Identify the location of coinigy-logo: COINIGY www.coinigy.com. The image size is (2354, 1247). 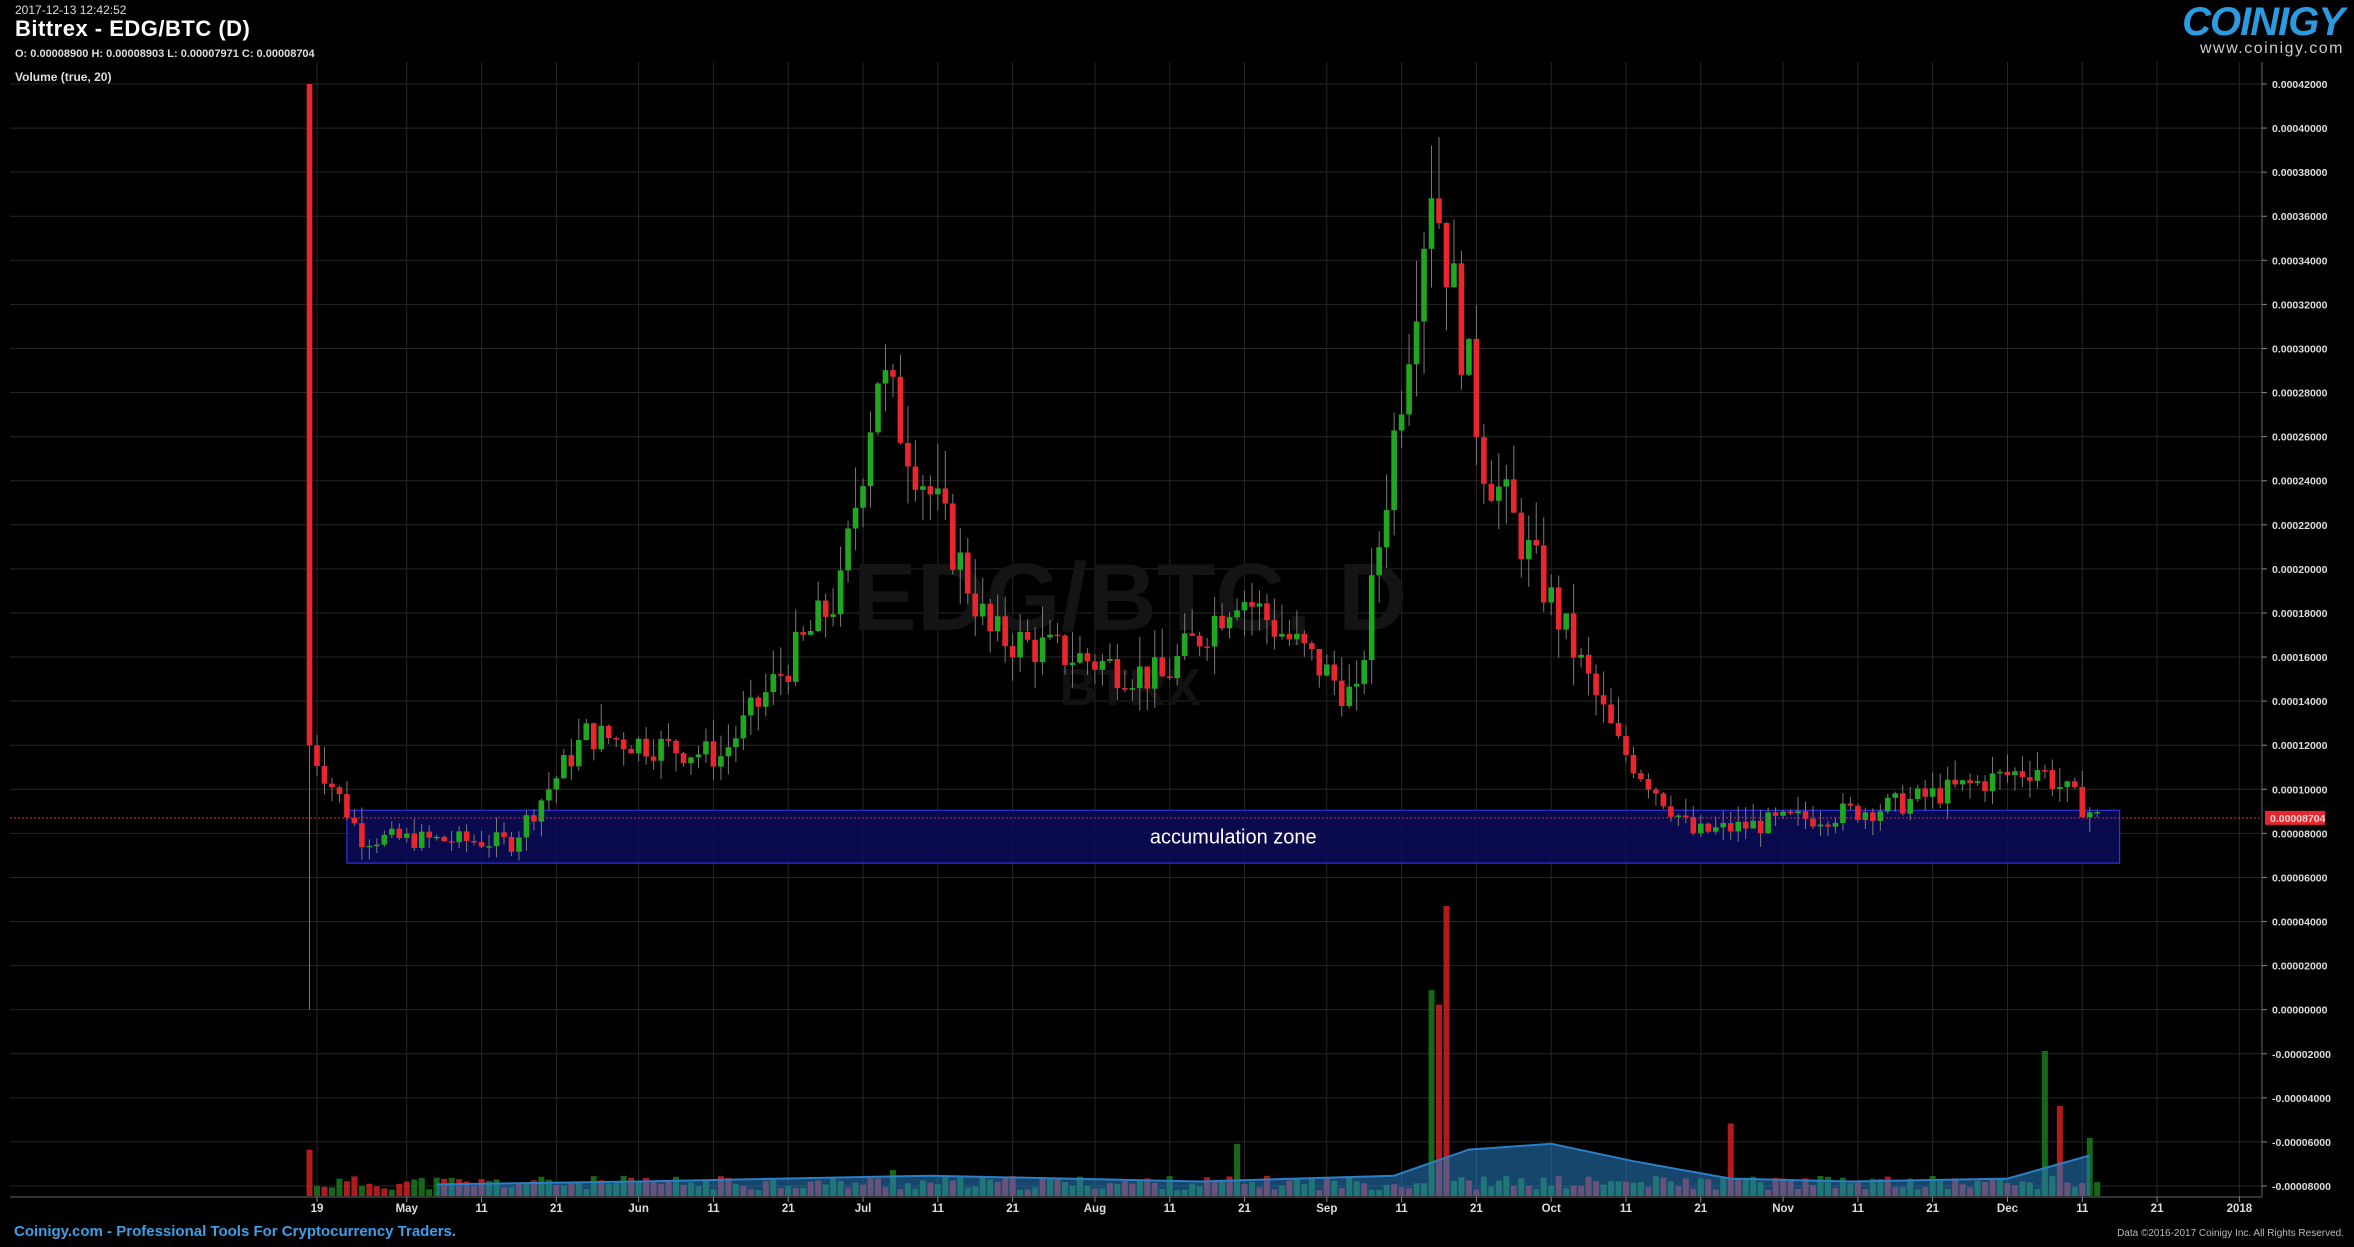
(2263, 29).